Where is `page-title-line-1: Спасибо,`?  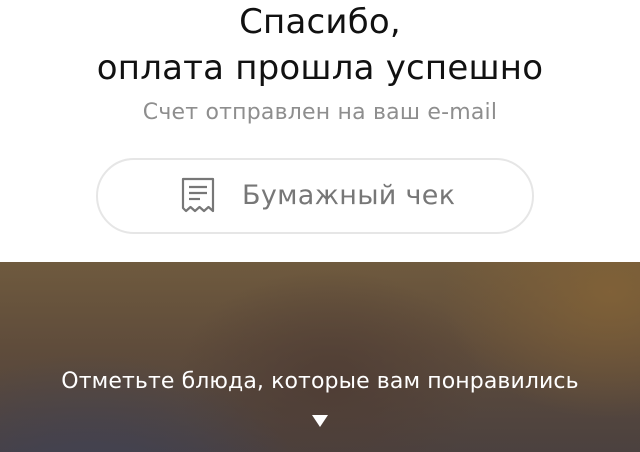 page-title-line-1: Спасибо, is located at coordinates (320, 22).